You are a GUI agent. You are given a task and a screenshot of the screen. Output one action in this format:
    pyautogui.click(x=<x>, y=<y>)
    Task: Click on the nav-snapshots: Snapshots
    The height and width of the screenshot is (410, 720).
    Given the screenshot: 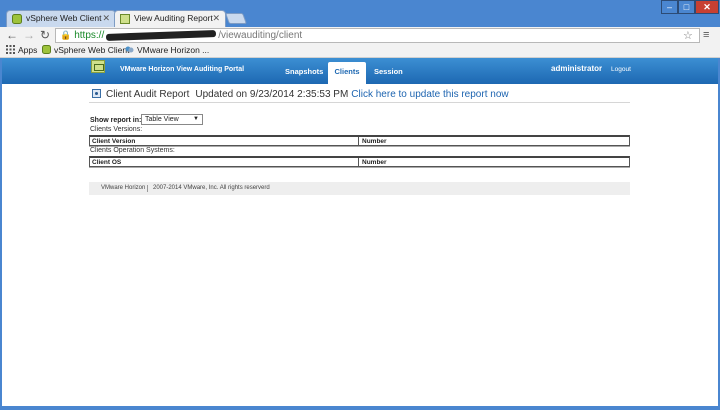 What is the action you would take?
    pyautogui.click(x=304, y=71)
    